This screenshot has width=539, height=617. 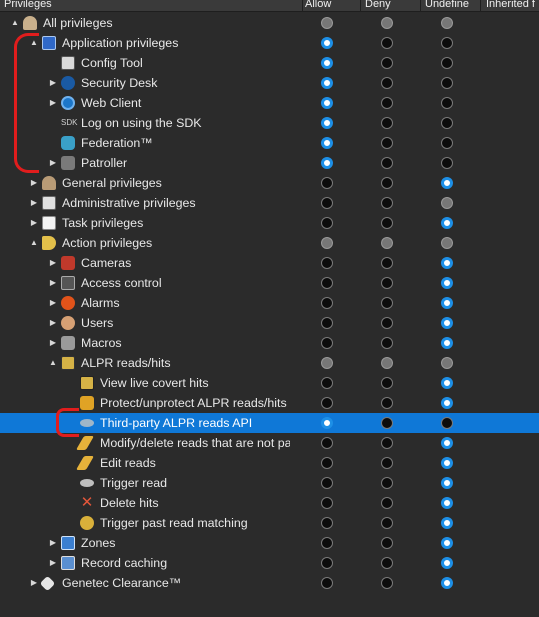 I want to click on header-deny: Deny, so click(x=390, y=5).